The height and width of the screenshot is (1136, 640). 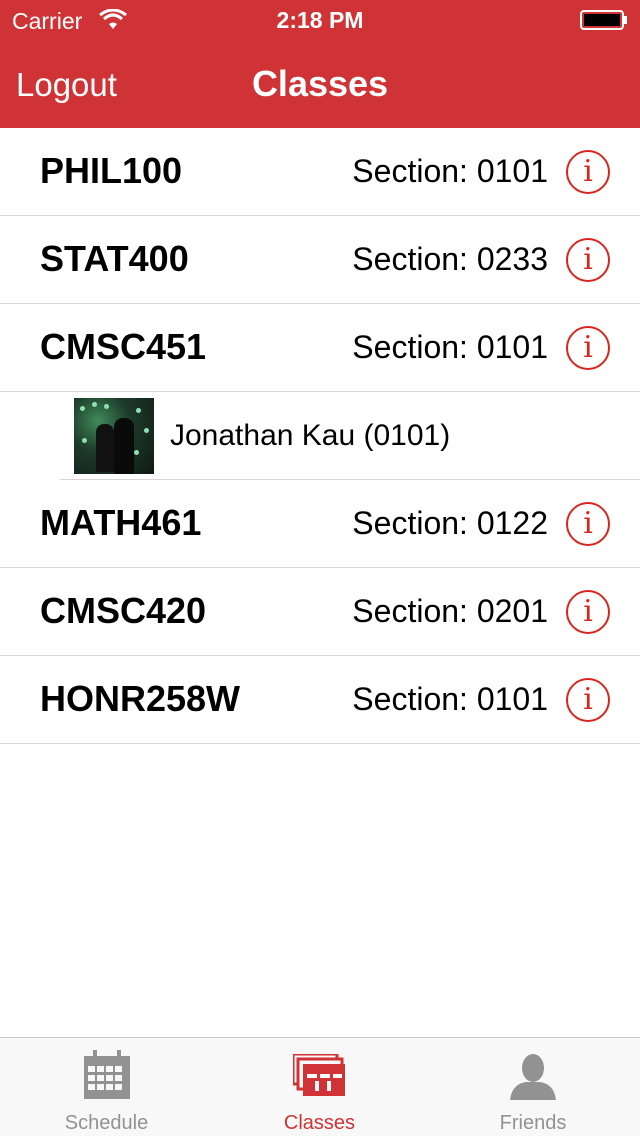 What do you see at coordinates (320, 700) in the screenshot?
I see `class-row-honr258w: HONR258W Section: 0101 i` at bounding box center [320, 700].